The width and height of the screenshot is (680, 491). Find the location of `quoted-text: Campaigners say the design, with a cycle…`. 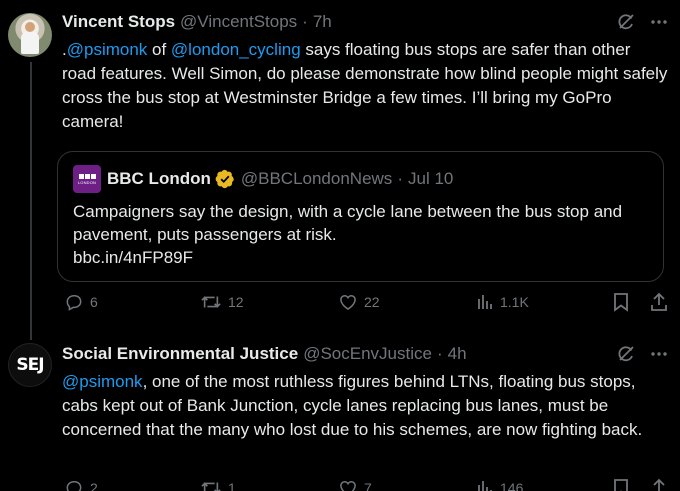

quoted-text: Campaigners say the design, with a cycle… is located at coordinates (348, 223).